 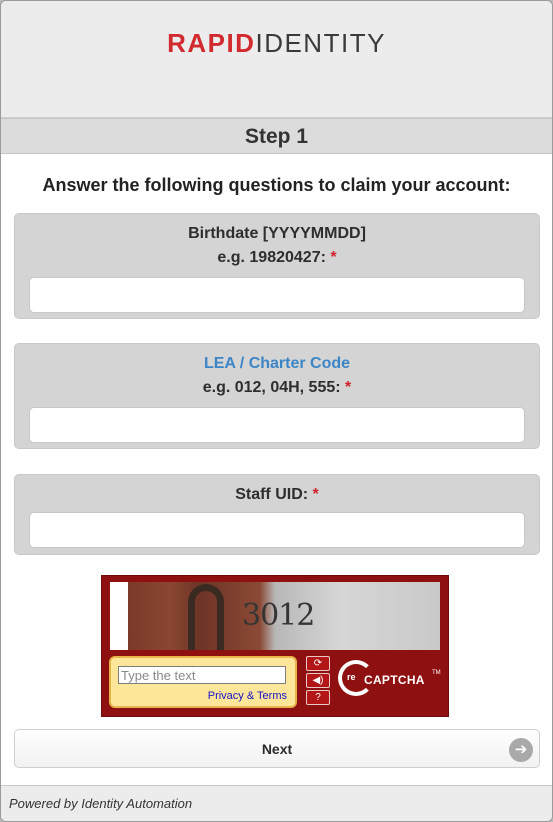 I want to click on help-icon: ?, so click(x=318, y=697).